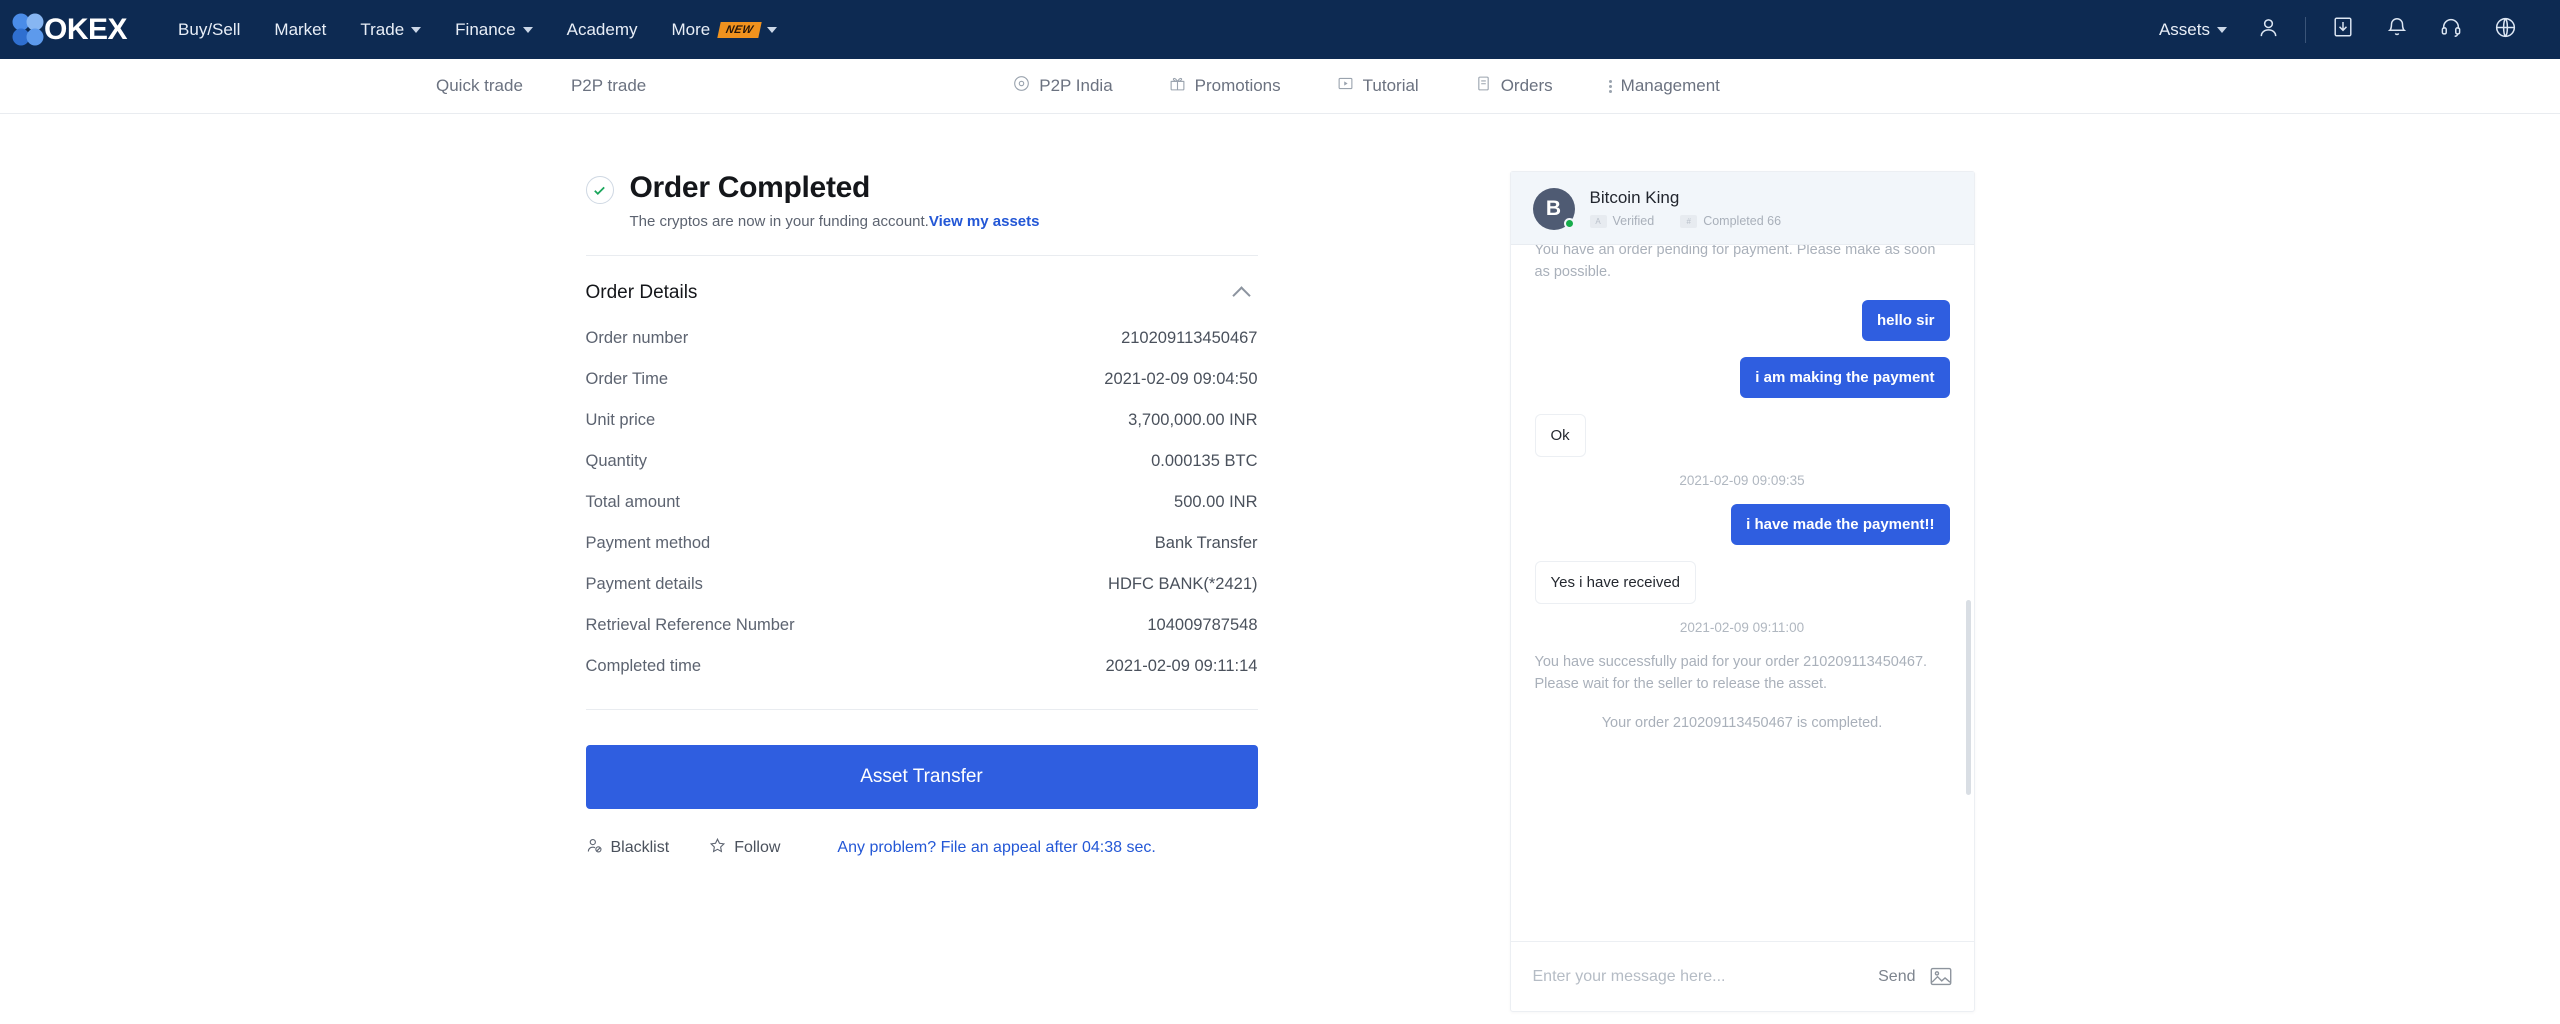 Image resolution: width=2560 pixels, height=1024 pixels. I want to click on assets-menu: Assets, so click(2193, 29).